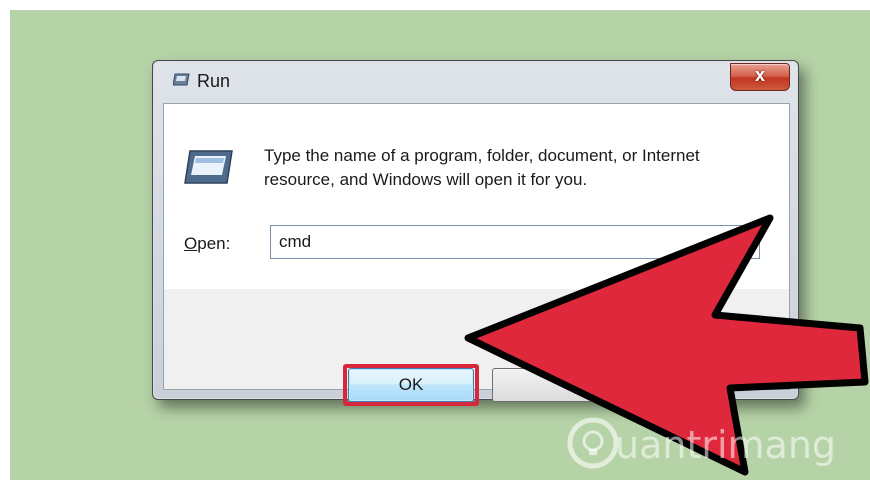 This screenshot has width=870, height=491. Describe the element at coordinates (593, 443) in the screenshot. I see `bulb-logo-icon` at that location.